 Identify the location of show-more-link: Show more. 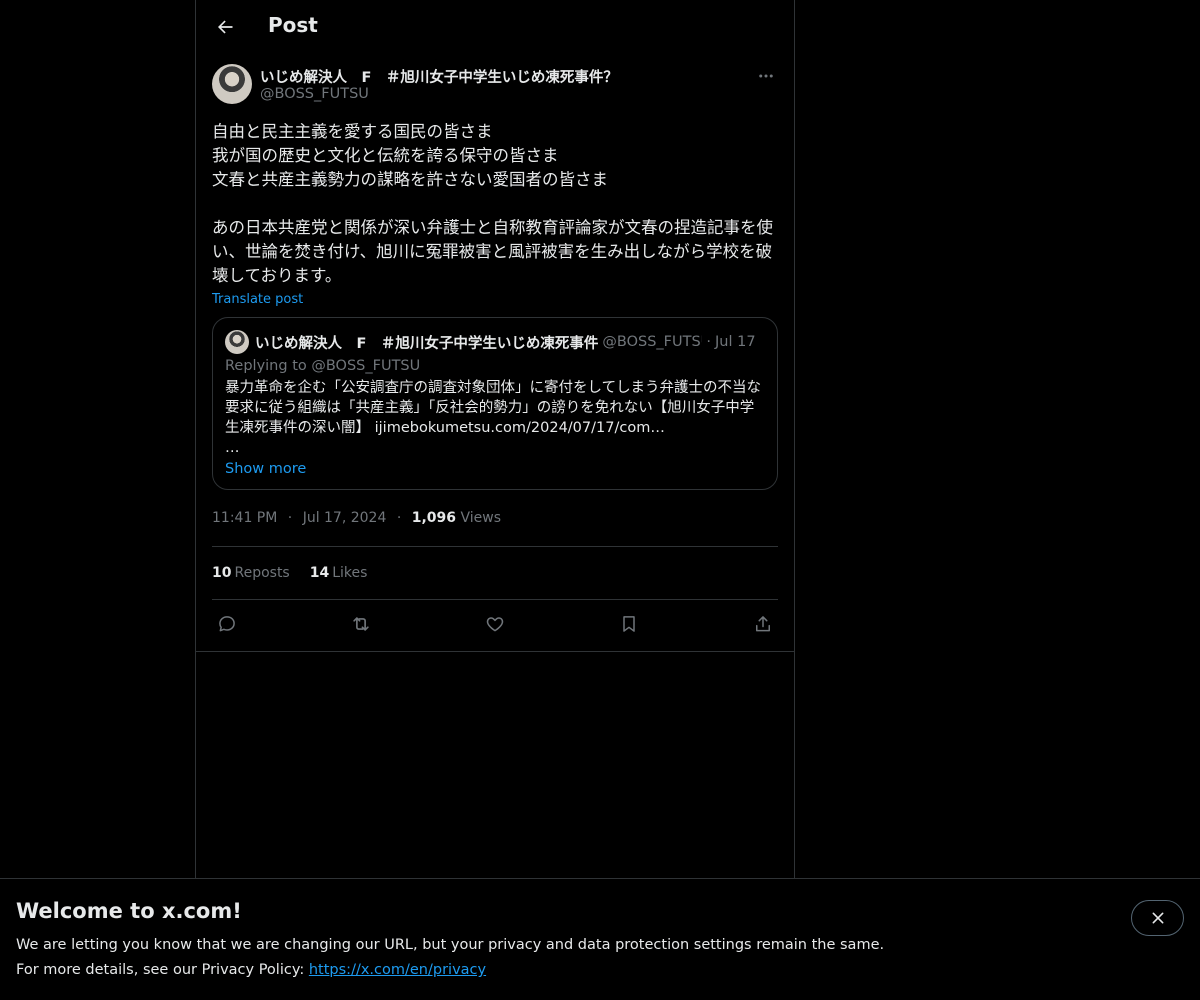
(265, 469).